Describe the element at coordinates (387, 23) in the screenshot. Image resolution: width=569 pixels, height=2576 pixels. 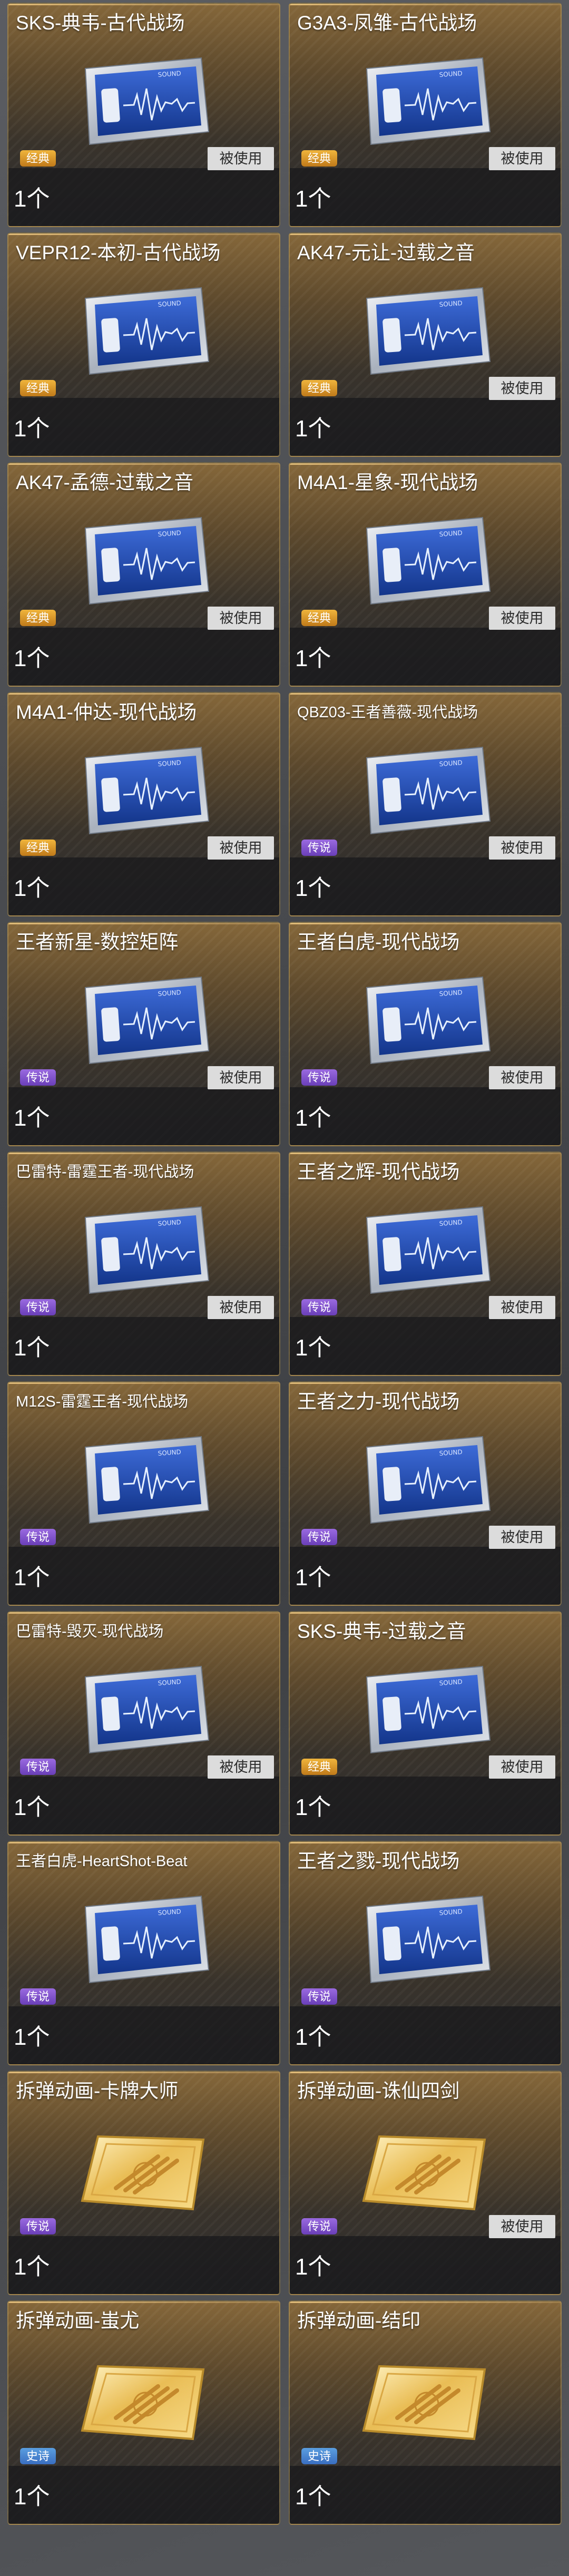
I see `item-name: G3A3-凤雏-古代战场` at that location.